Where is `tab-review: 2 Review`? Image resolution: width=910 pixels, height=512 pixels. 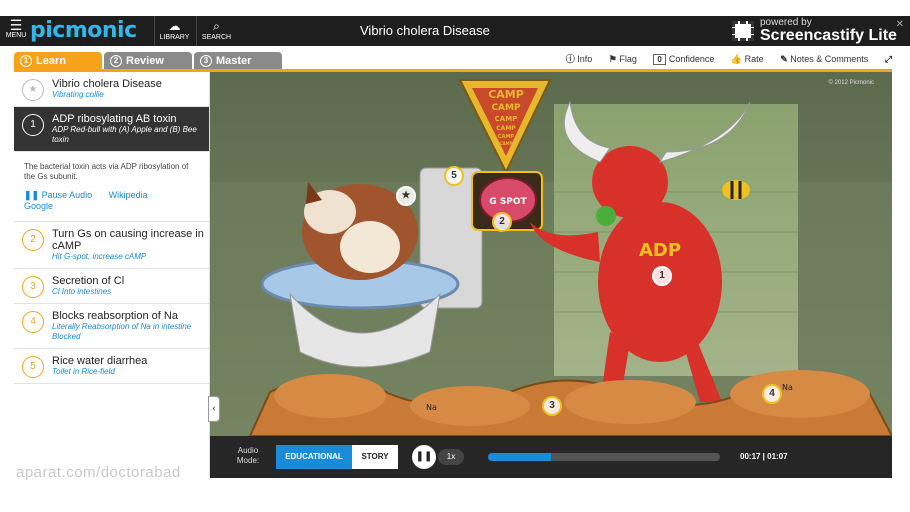 tab-review: 2 Review is located at coordinates (148, 61).